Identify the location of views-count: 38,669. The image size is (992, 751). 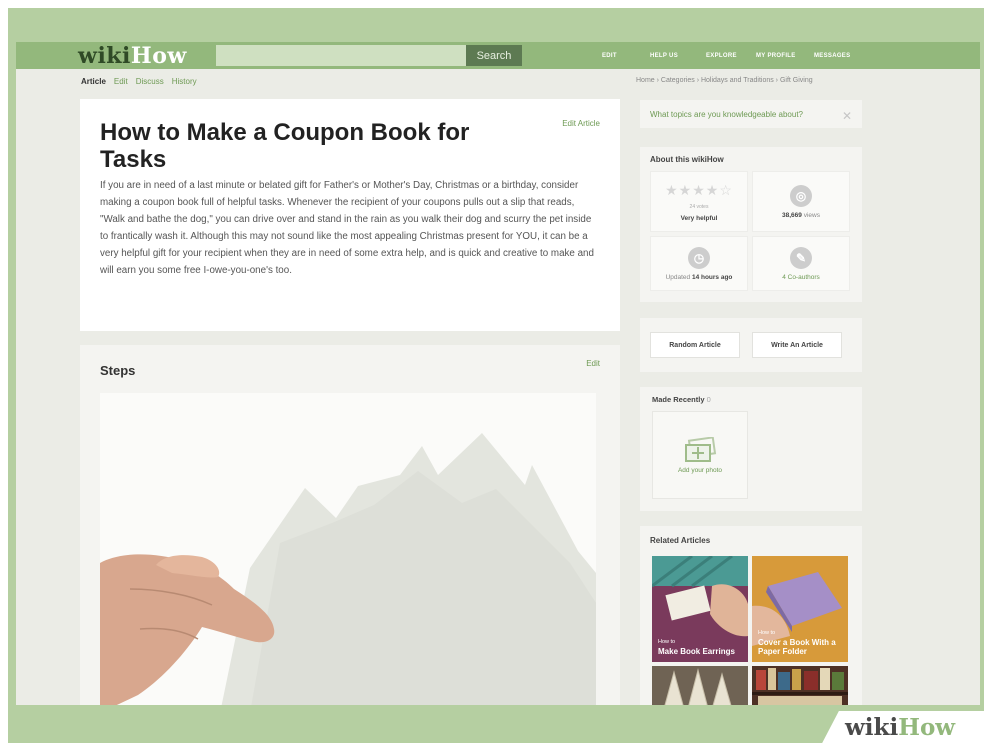
(792, 215).